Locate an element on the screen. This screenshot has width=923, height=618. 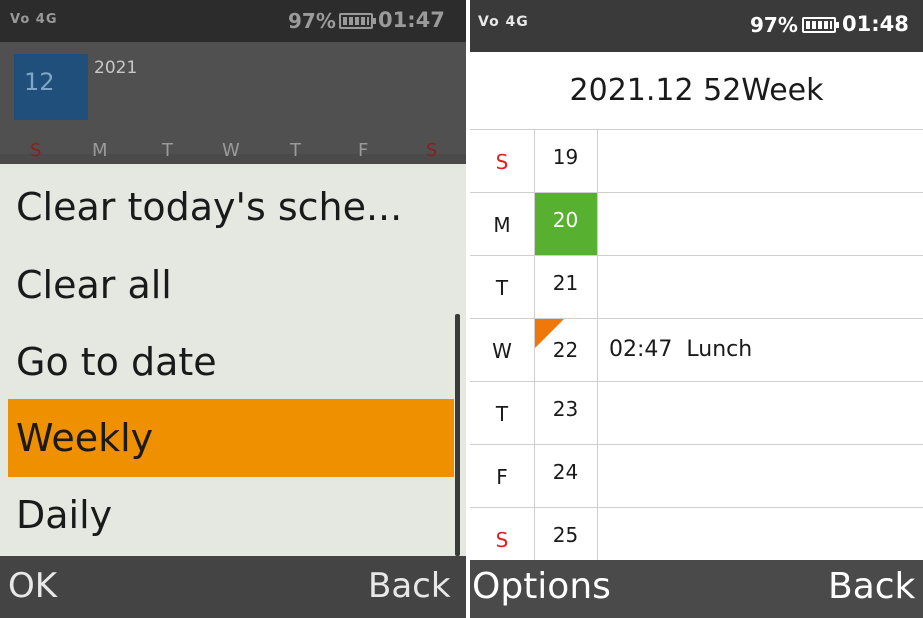
week-title: 2021.12 52Week is located at coordinates (696, 91).